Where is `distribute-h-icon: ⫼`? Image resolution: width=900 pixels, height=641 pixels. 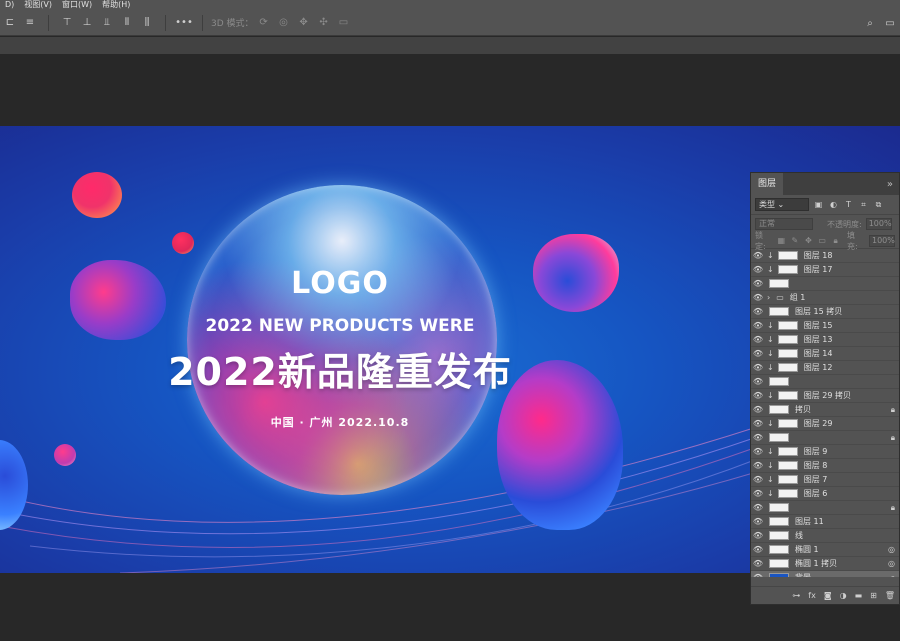 distribute-h-icon: ⫼ is located at coordinates (147, 23).